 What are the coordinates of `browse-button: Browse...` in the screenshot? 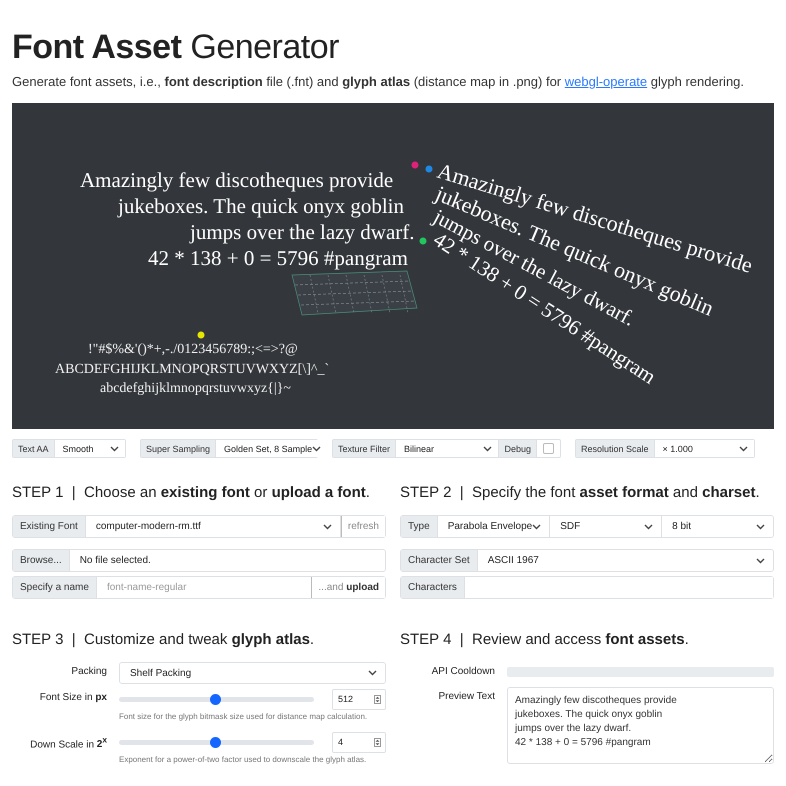 It's located at (41, 560).